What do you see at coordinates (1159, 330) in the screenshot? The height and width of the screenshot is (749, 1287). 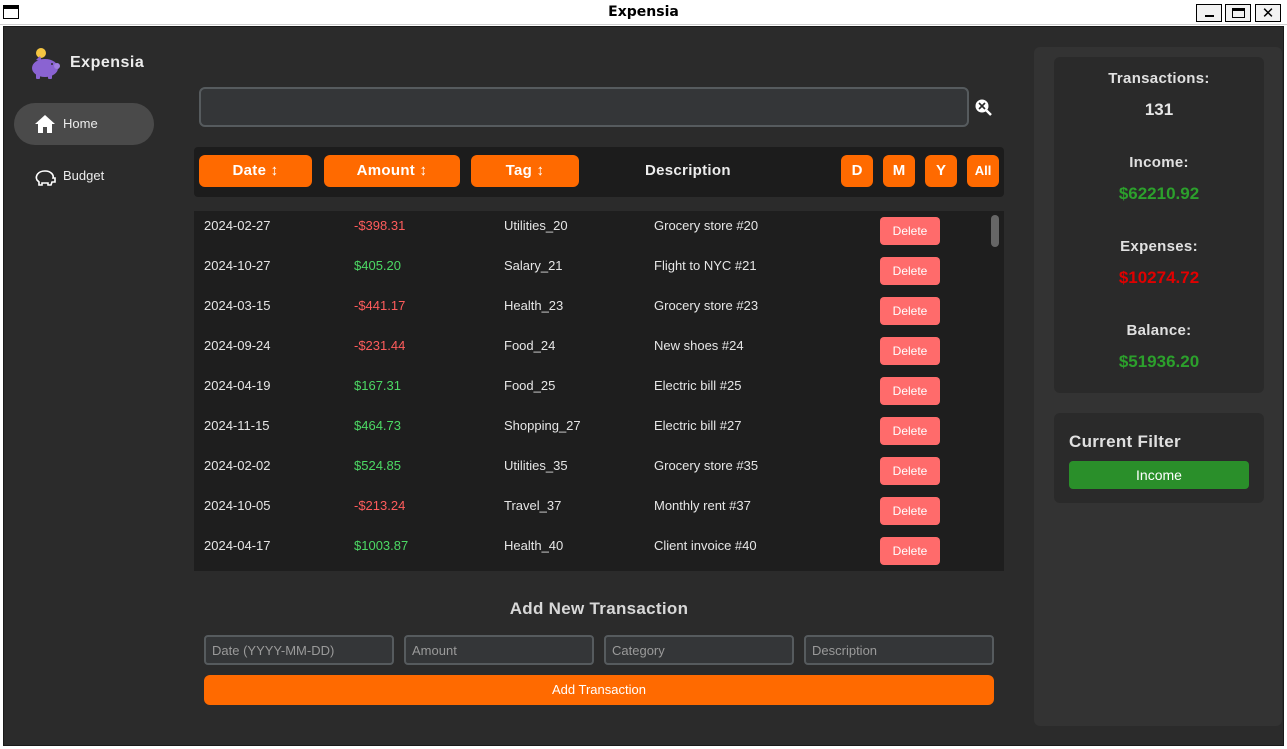 I see `balance-label: Balance:` at bounding box center [1159, 330].